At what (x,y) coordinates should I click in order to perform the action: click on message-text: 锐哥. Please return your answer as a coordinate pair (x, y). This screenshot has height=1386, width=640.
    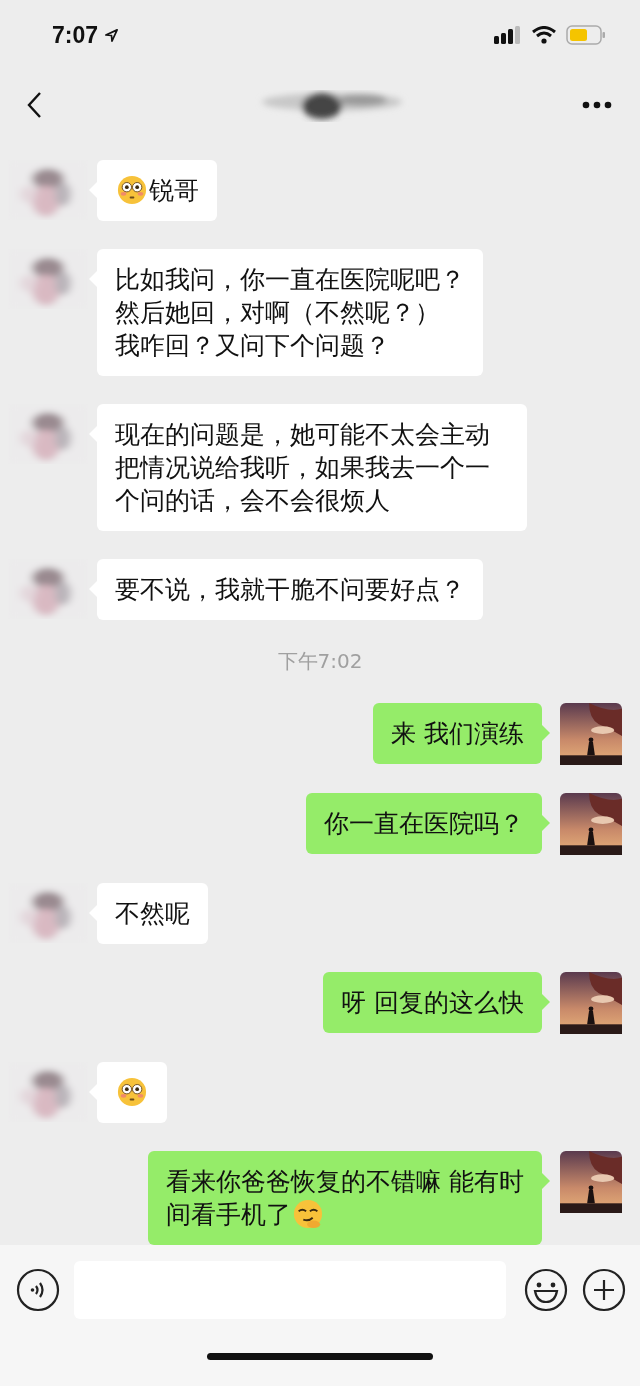
    Looking at the image, I should click on (174, 190).